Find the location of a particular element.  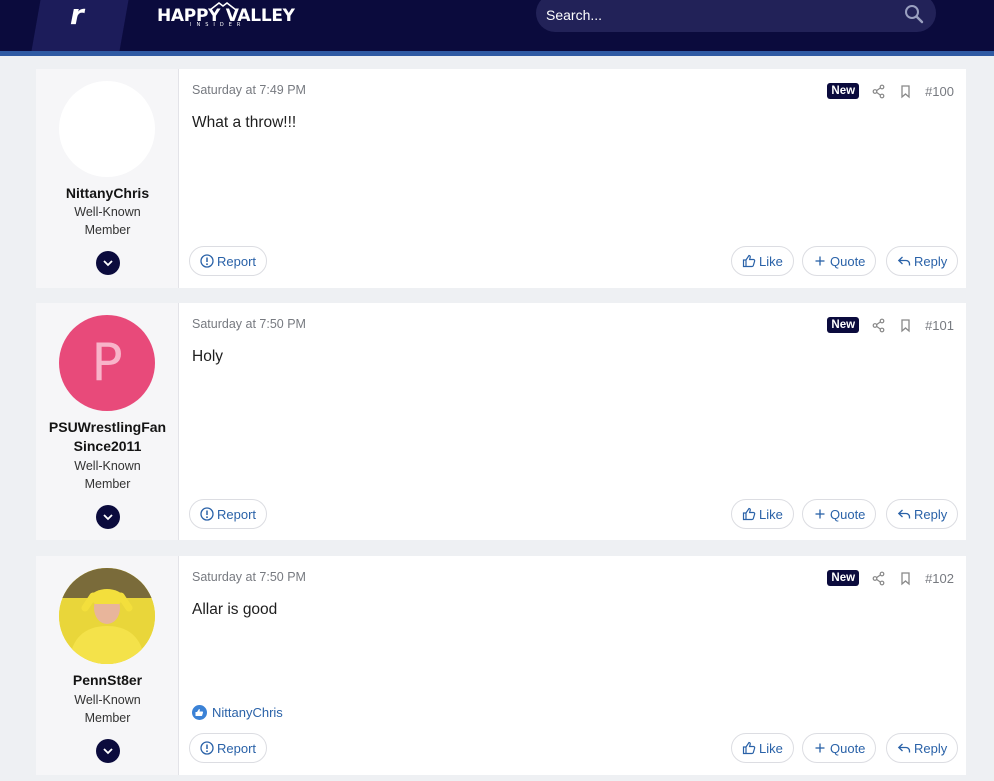

post-number: #102 is located at coordinates (939, 578).